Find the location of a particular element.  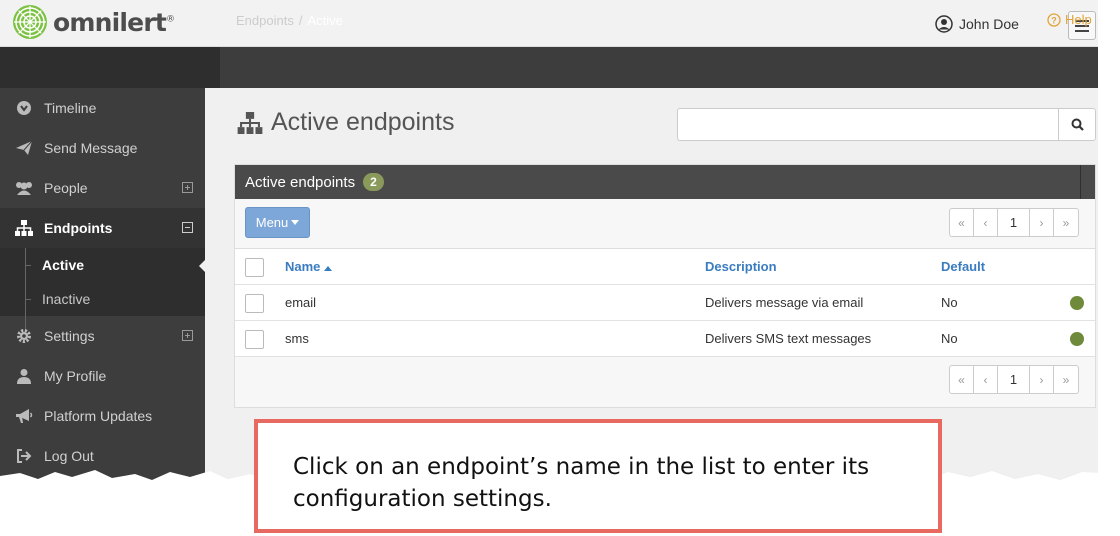

pagination-top: « ‹ 1 › » is located at coordinates (1014, 222).